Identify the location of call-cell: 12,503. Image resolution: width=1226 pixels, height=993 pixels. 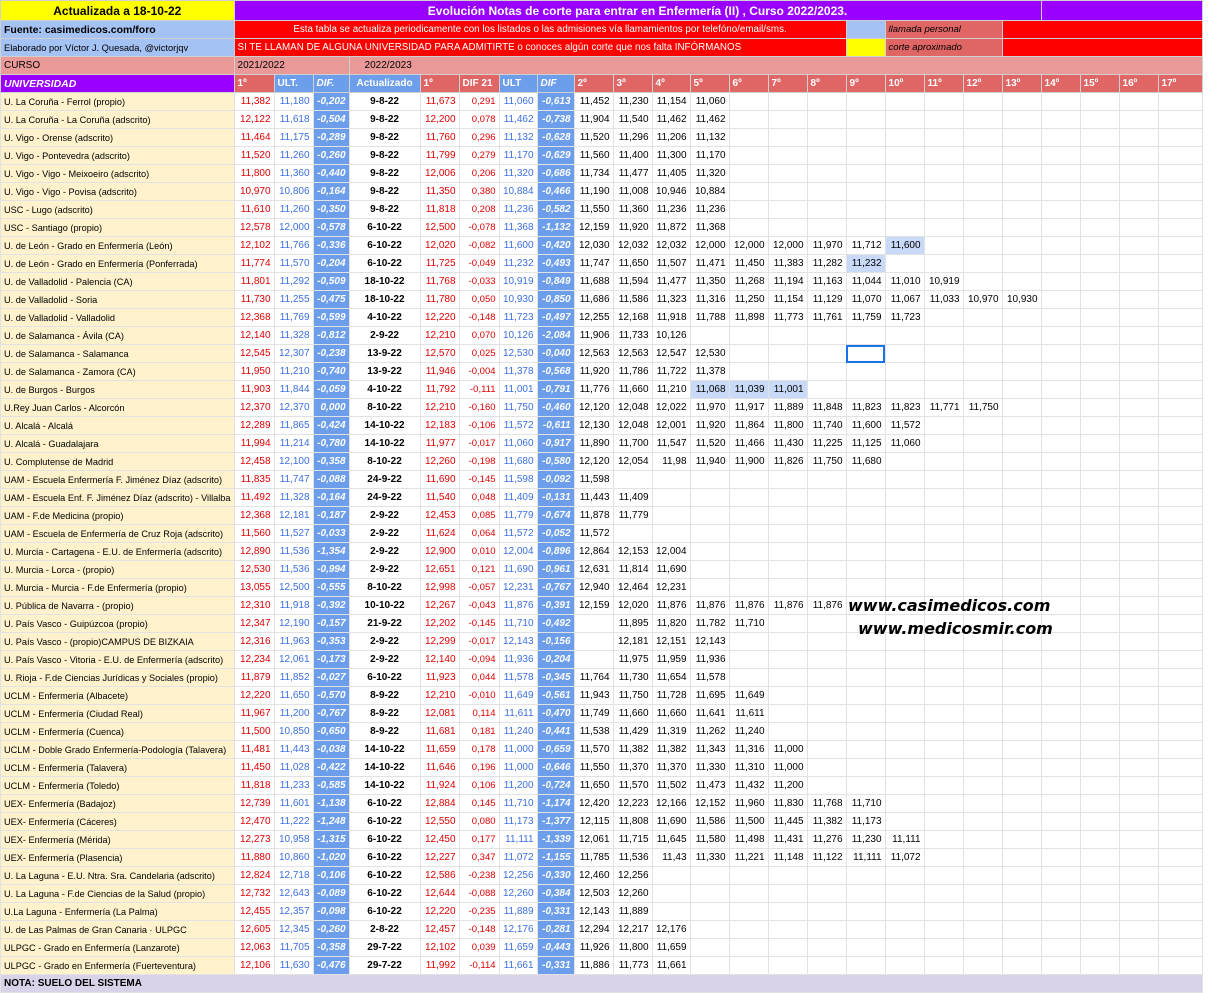
(593, 893).